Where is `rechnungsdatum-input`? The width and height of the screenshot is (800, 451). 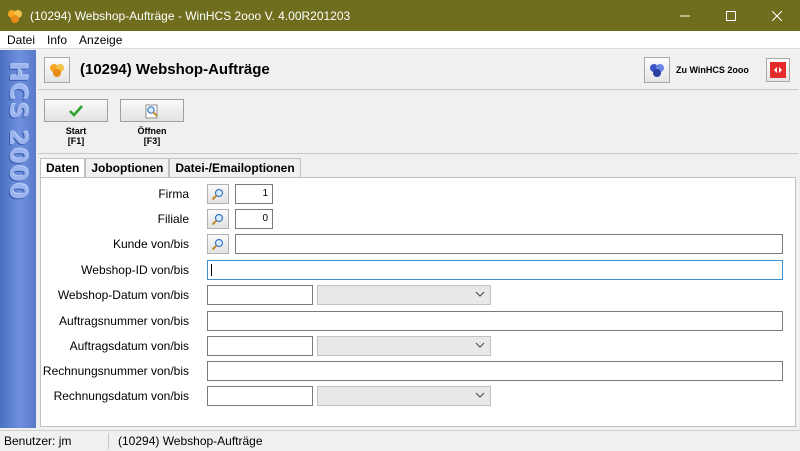 rechnungsdatum-input is located at coordinates (260, 396).